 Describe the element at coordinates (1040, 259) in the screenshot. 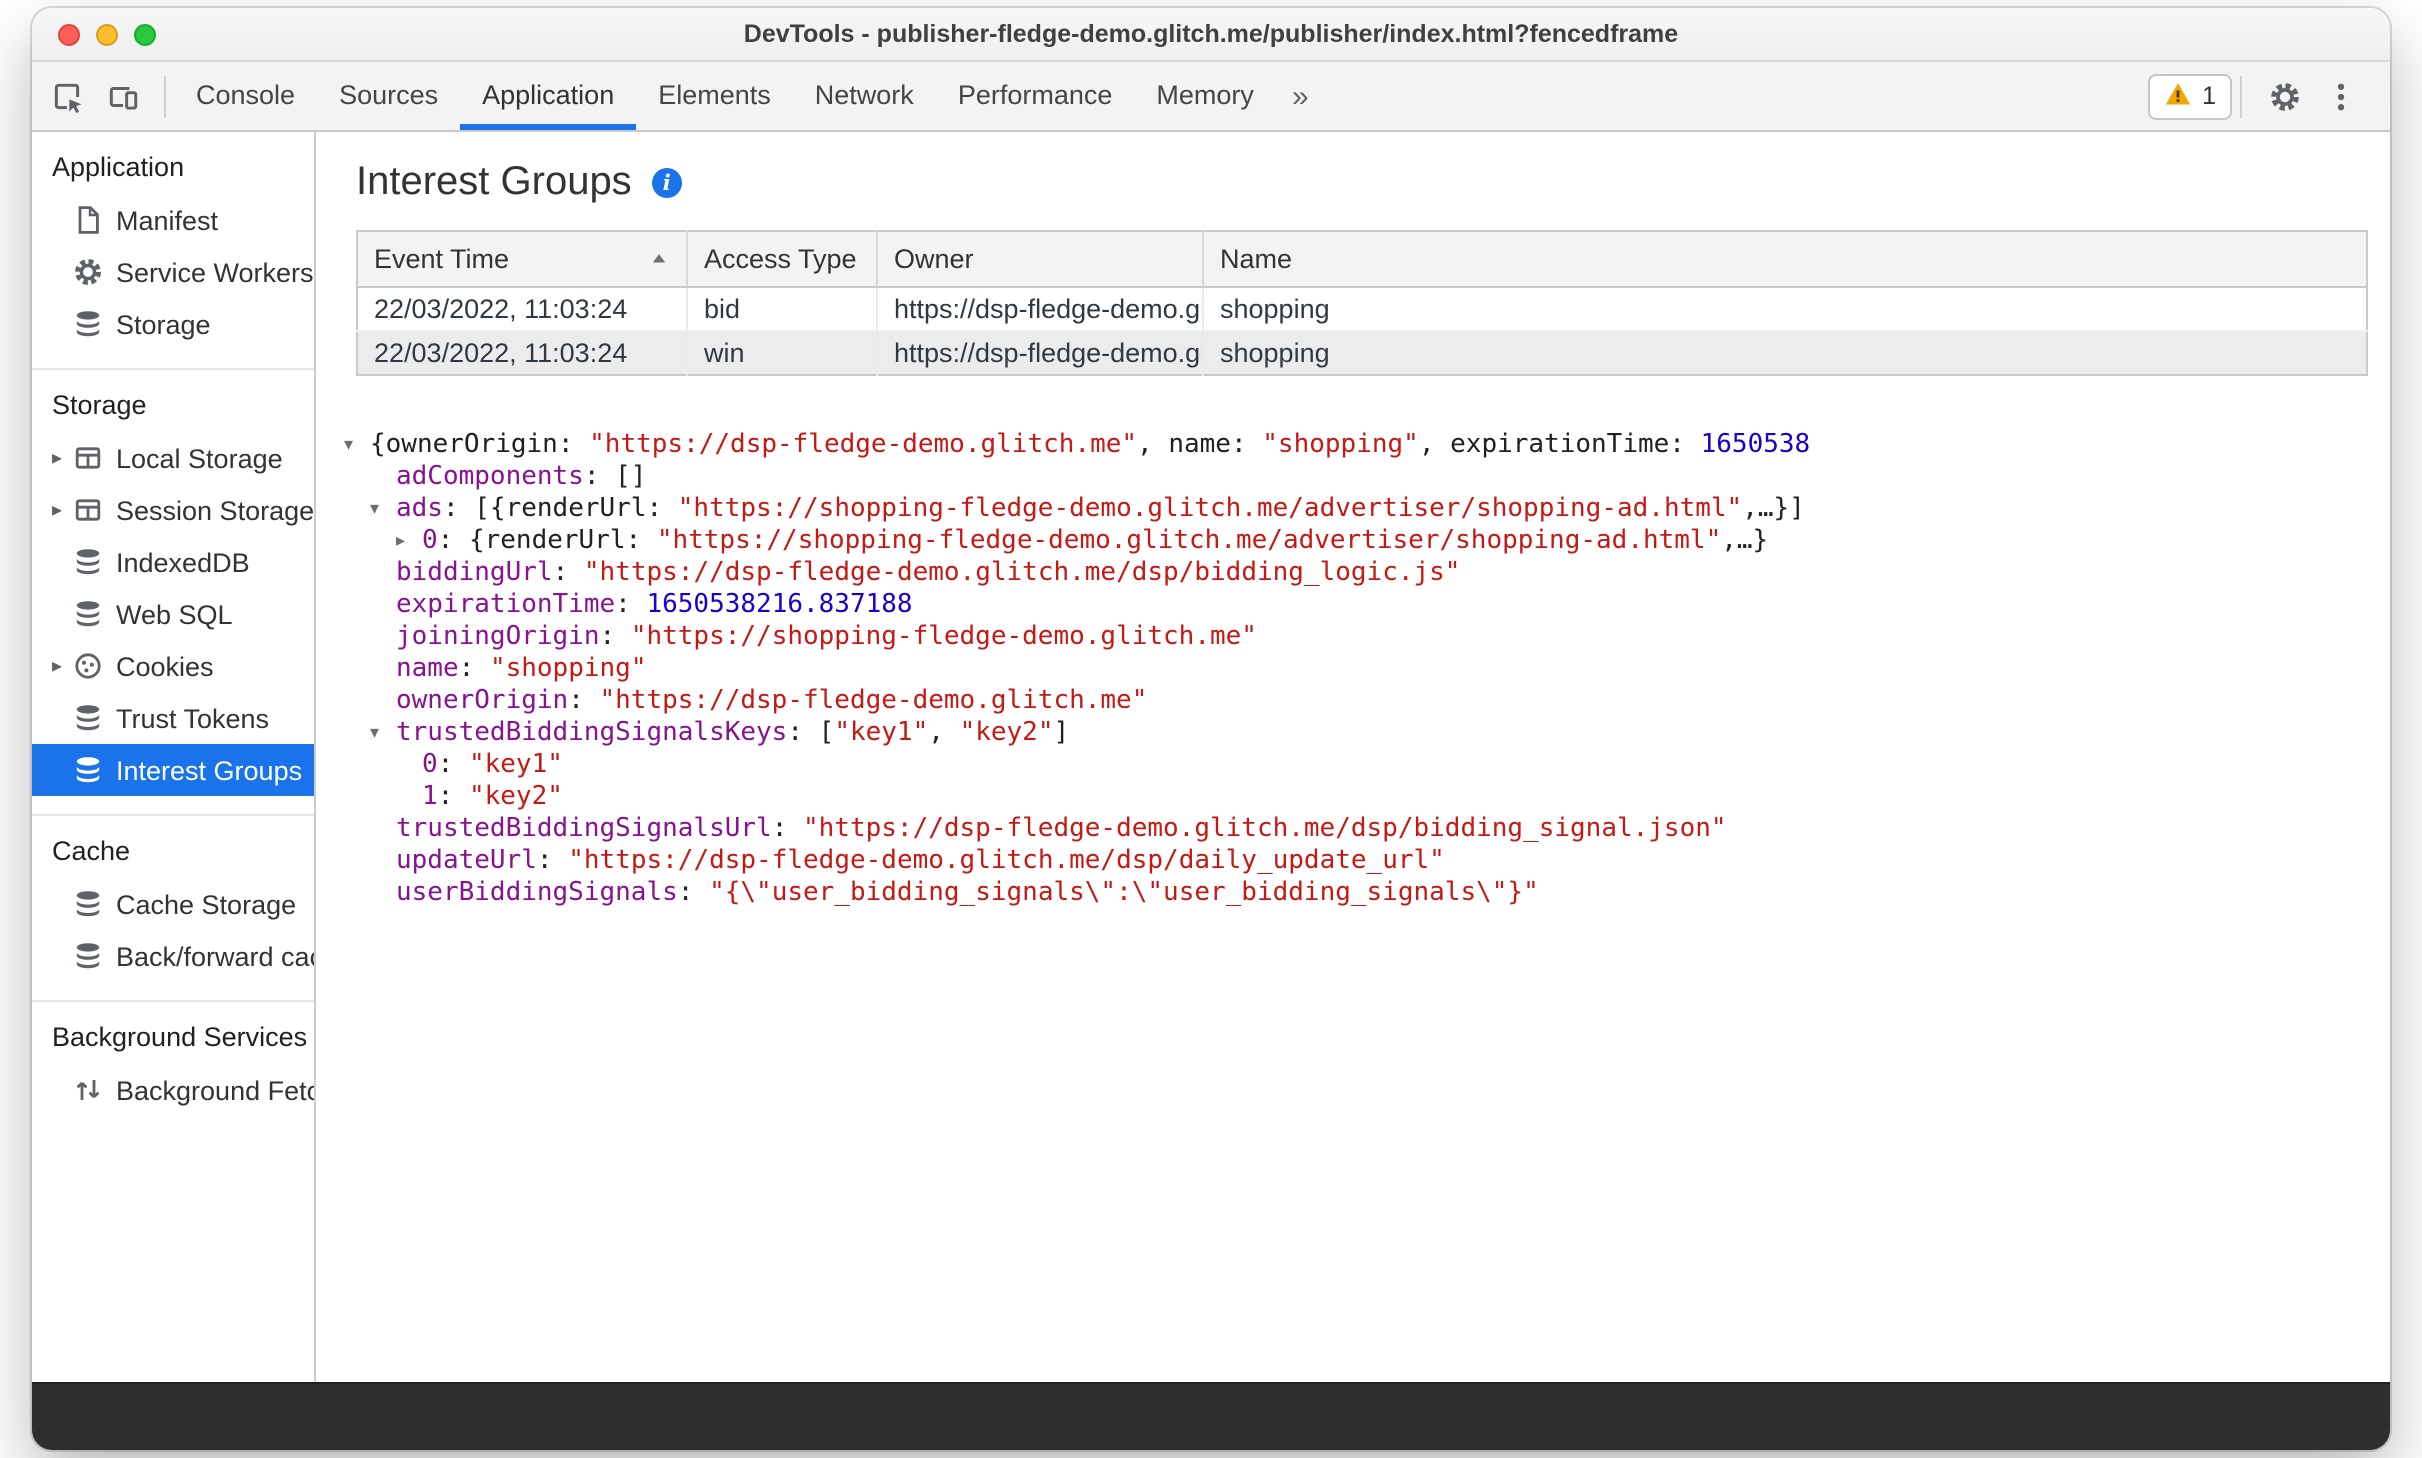

I see `column-header-owner: Owner` at that location.